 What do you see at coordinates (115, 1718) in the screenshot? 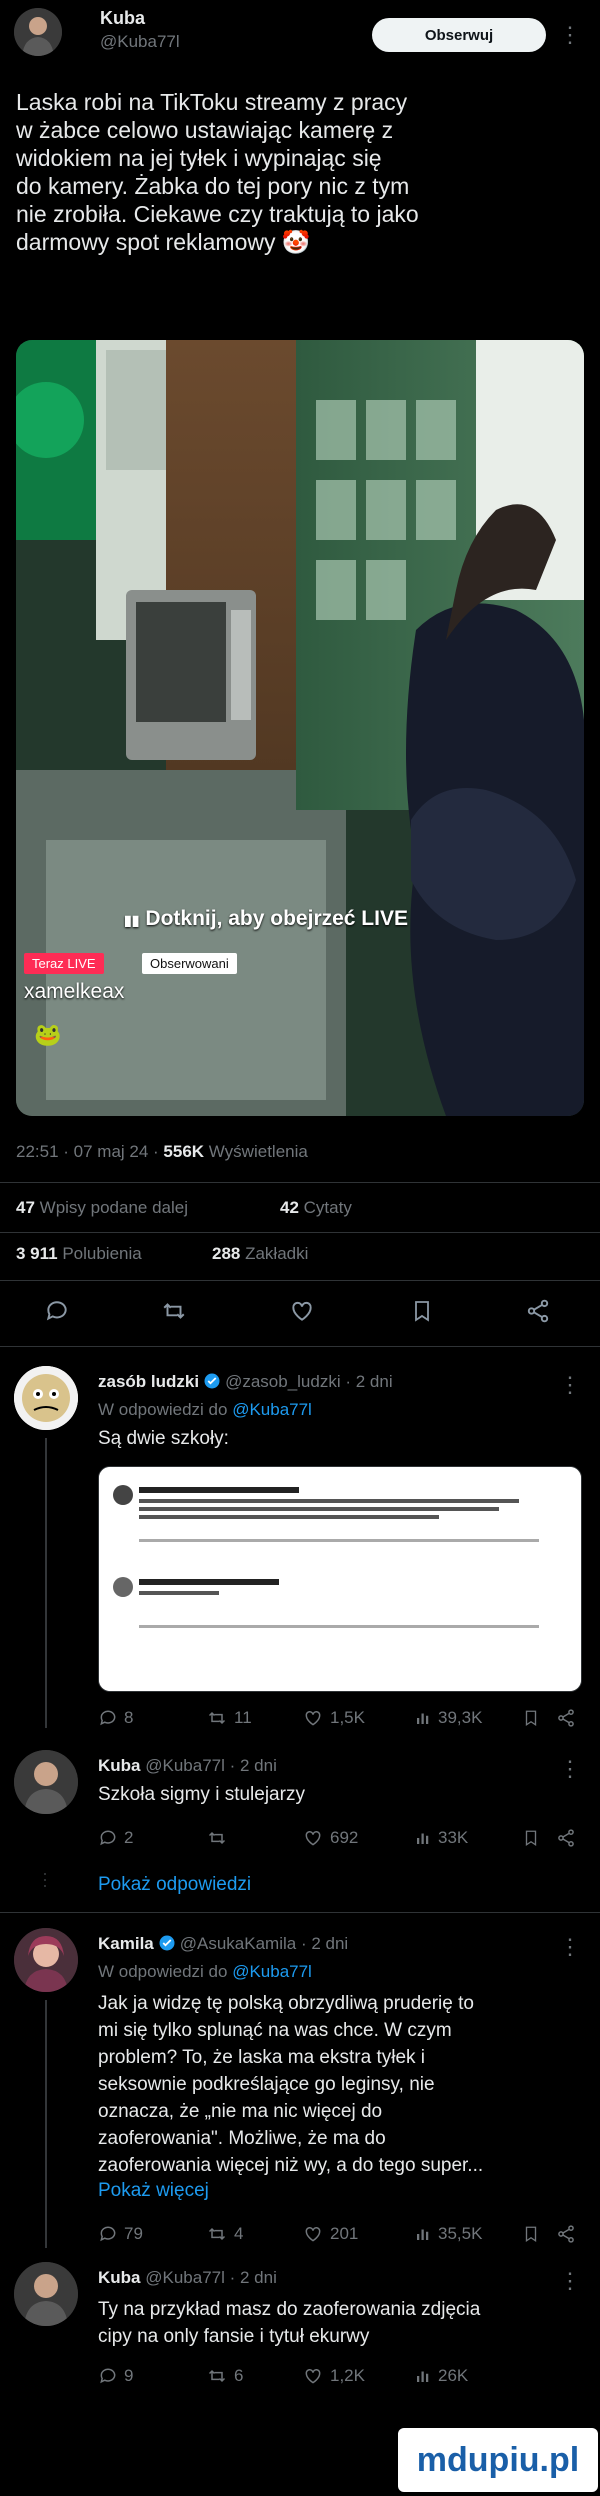
I see `reply-button: 8` at bounding box center [115, 1718].